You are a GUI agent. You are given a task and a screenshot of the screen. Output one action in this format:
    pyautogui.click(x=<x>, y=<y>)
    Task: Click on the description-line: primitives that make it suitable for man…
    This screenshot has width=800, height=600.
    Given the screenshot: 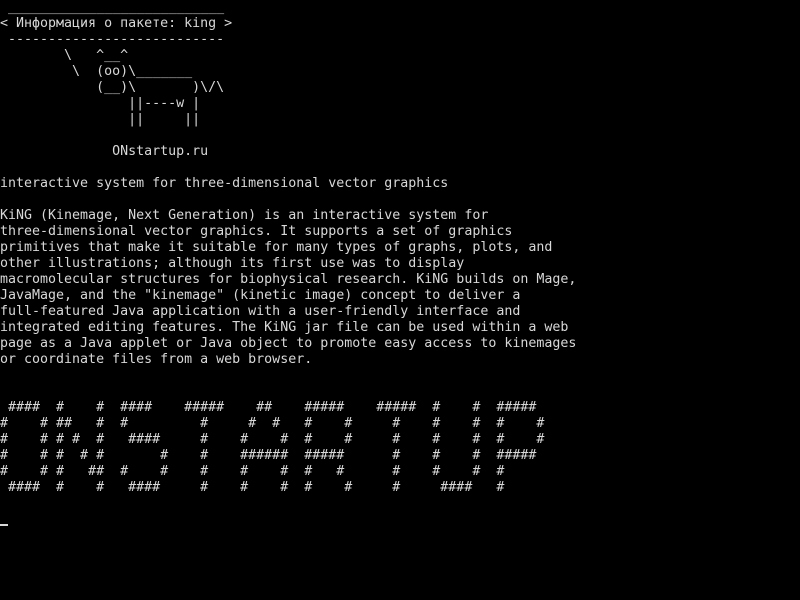 What is the action you would take?
    pyautogui.click(x=276, y=247)
    